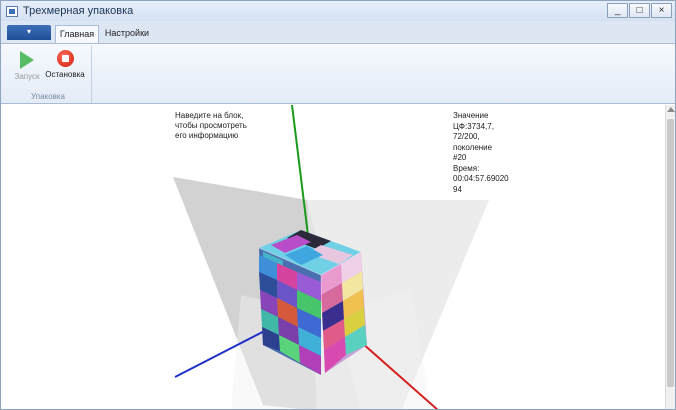 This screenshot has width=676, height=410. What do you see at coordinates (661, 10) in the screenshot?
I see `close-button: ×` at bounding box center [661, 10].